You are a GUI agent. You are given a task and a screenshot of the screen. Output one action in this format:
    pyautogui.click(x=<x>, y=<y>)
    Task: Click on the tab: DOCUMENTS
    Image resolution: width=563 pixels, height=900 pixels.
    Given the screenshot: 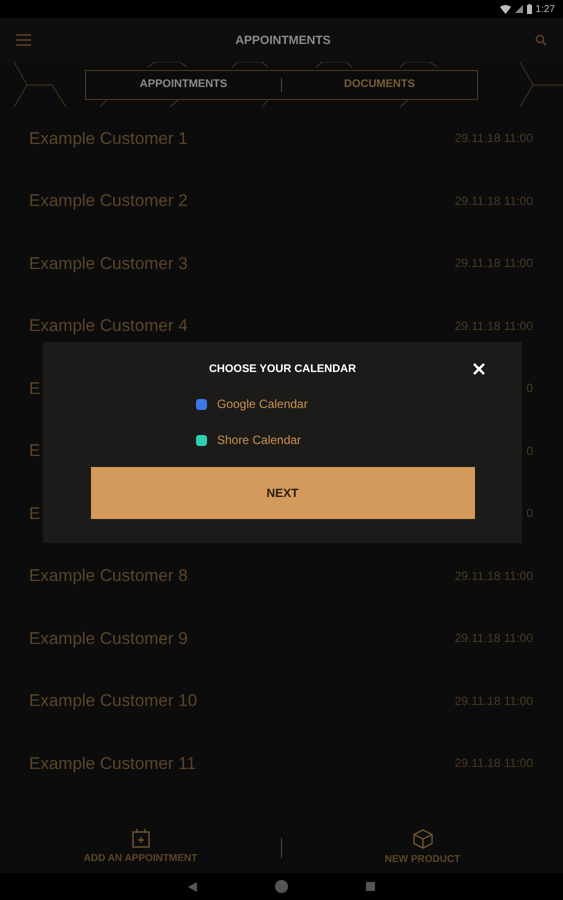 What is the action you would take?
    pyautogui.click(x=379, y=84)
    